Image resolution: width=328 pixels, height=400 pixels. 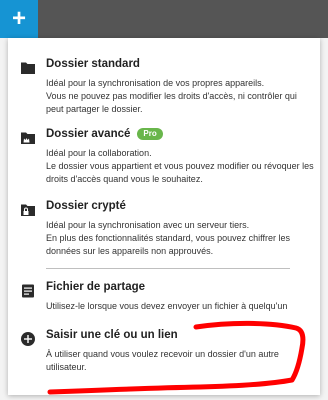 I want to click on description-line: Idéal pour la collaboration., so click(x=99, y=153).